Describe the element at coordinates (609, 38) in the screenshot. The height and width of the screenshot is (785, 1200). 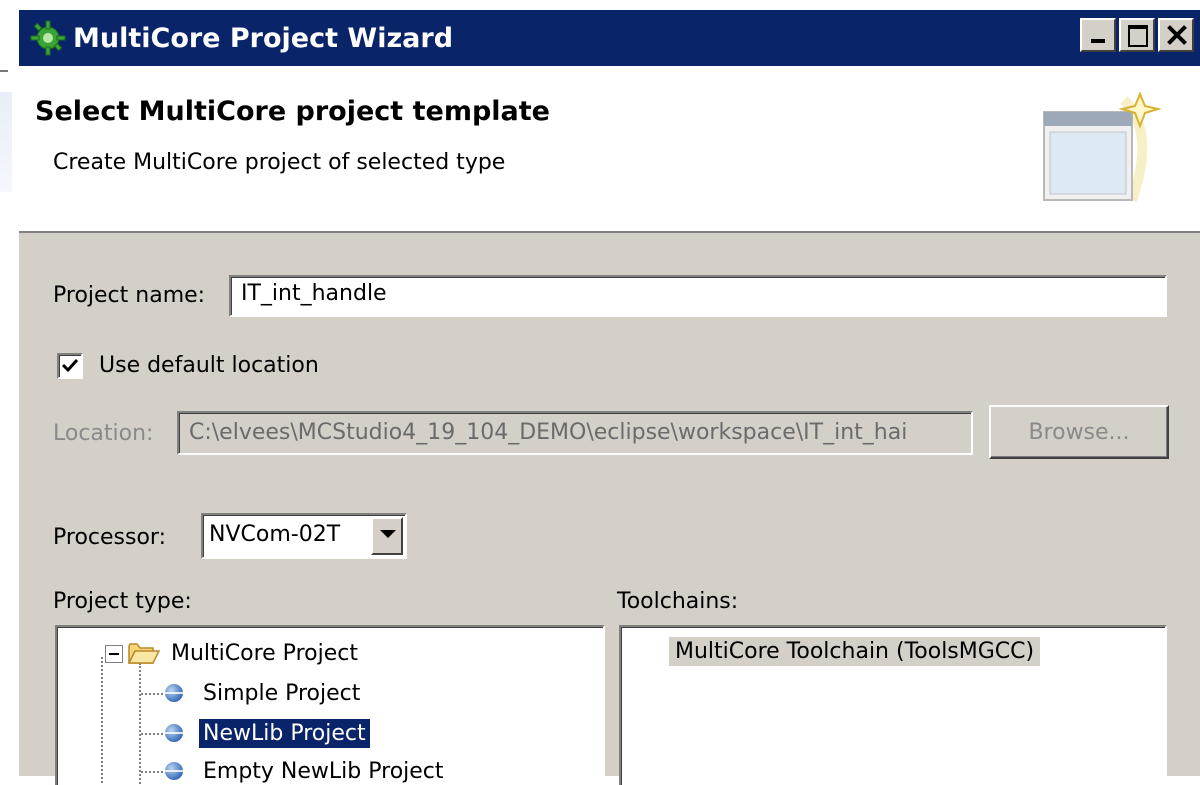
I see `title-bar: MultiCore Project Wizard` at that location.